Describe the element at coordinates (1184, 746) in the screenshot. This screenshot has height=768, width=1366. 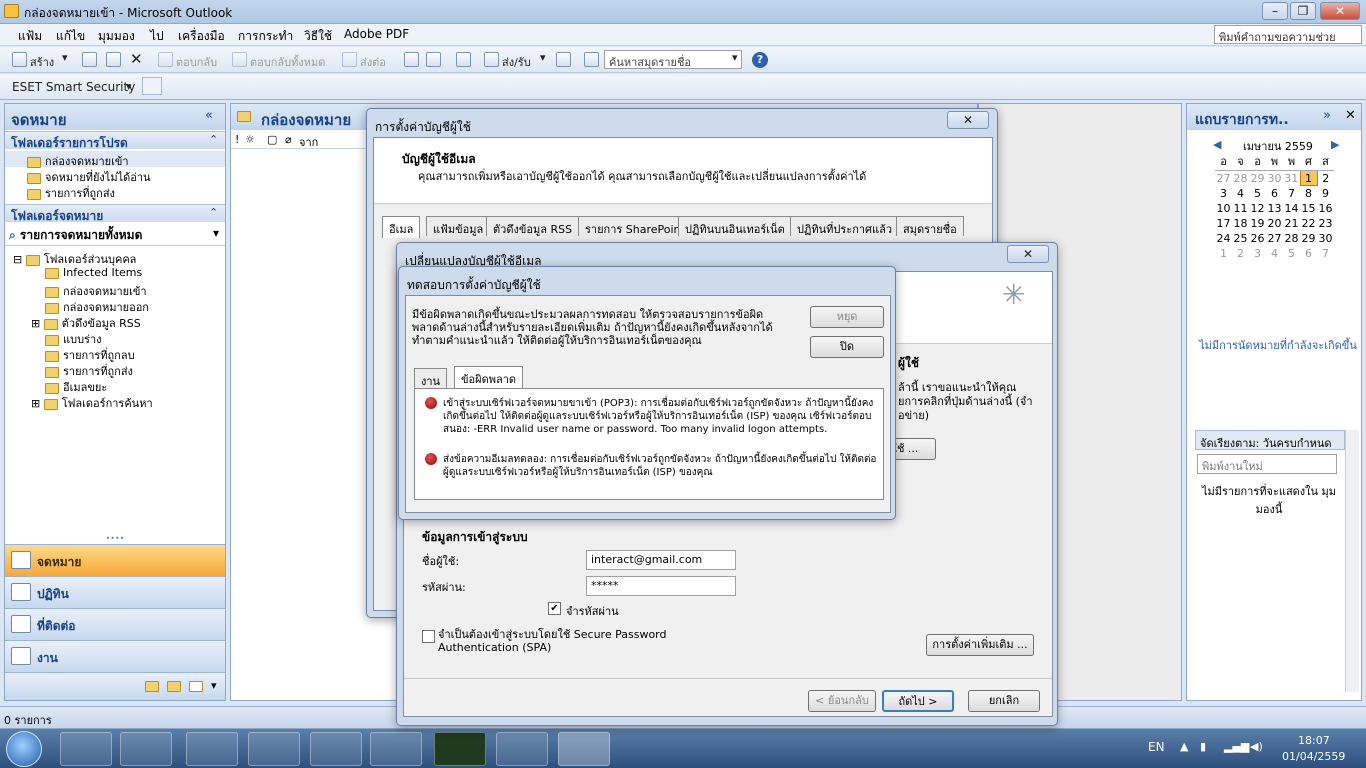
I see `tray-arrow-icon: ▲` at that location.